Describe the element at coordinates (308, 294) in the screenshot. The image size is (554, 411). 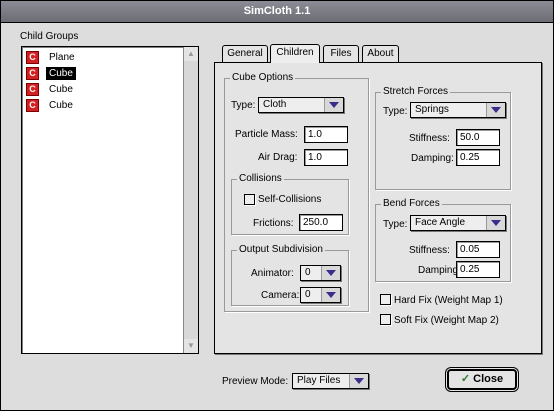
I see `camera-value: 0` at that location.